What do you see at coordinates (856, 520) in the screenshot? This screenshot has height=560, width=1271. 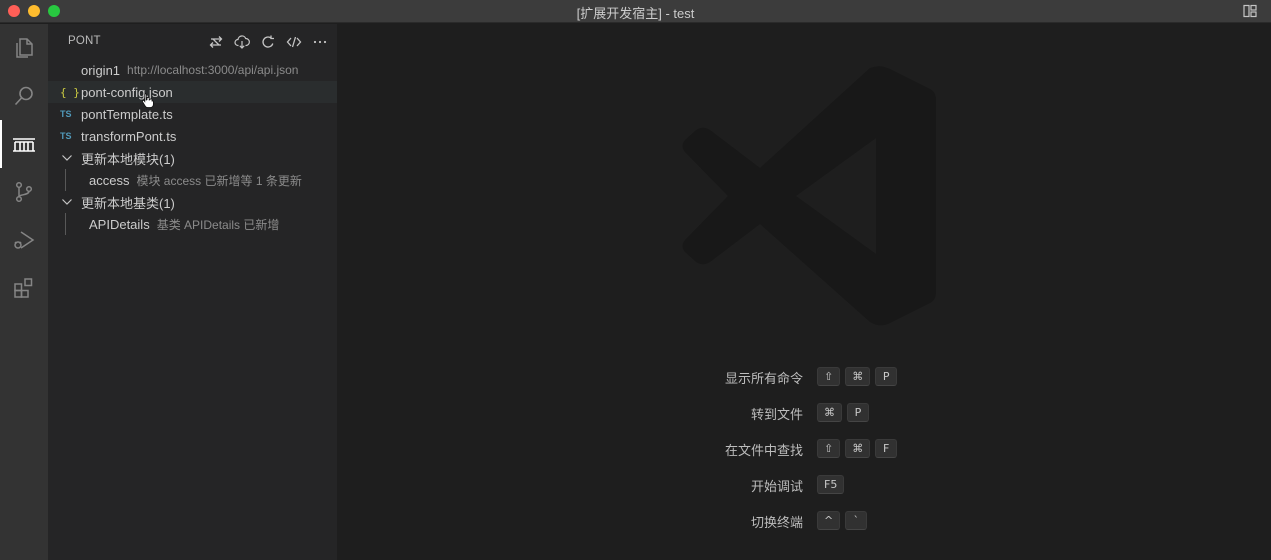 I see `keycap: `` at bounding box center [856, 520].